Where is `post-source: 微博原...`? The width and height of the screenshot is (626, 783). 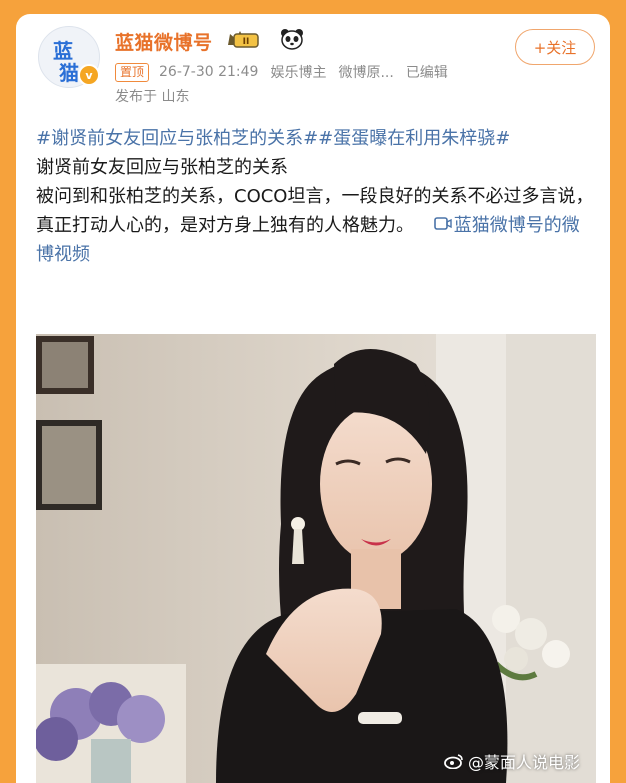
post-source: 微博原... is located at coordinates (365, 72).